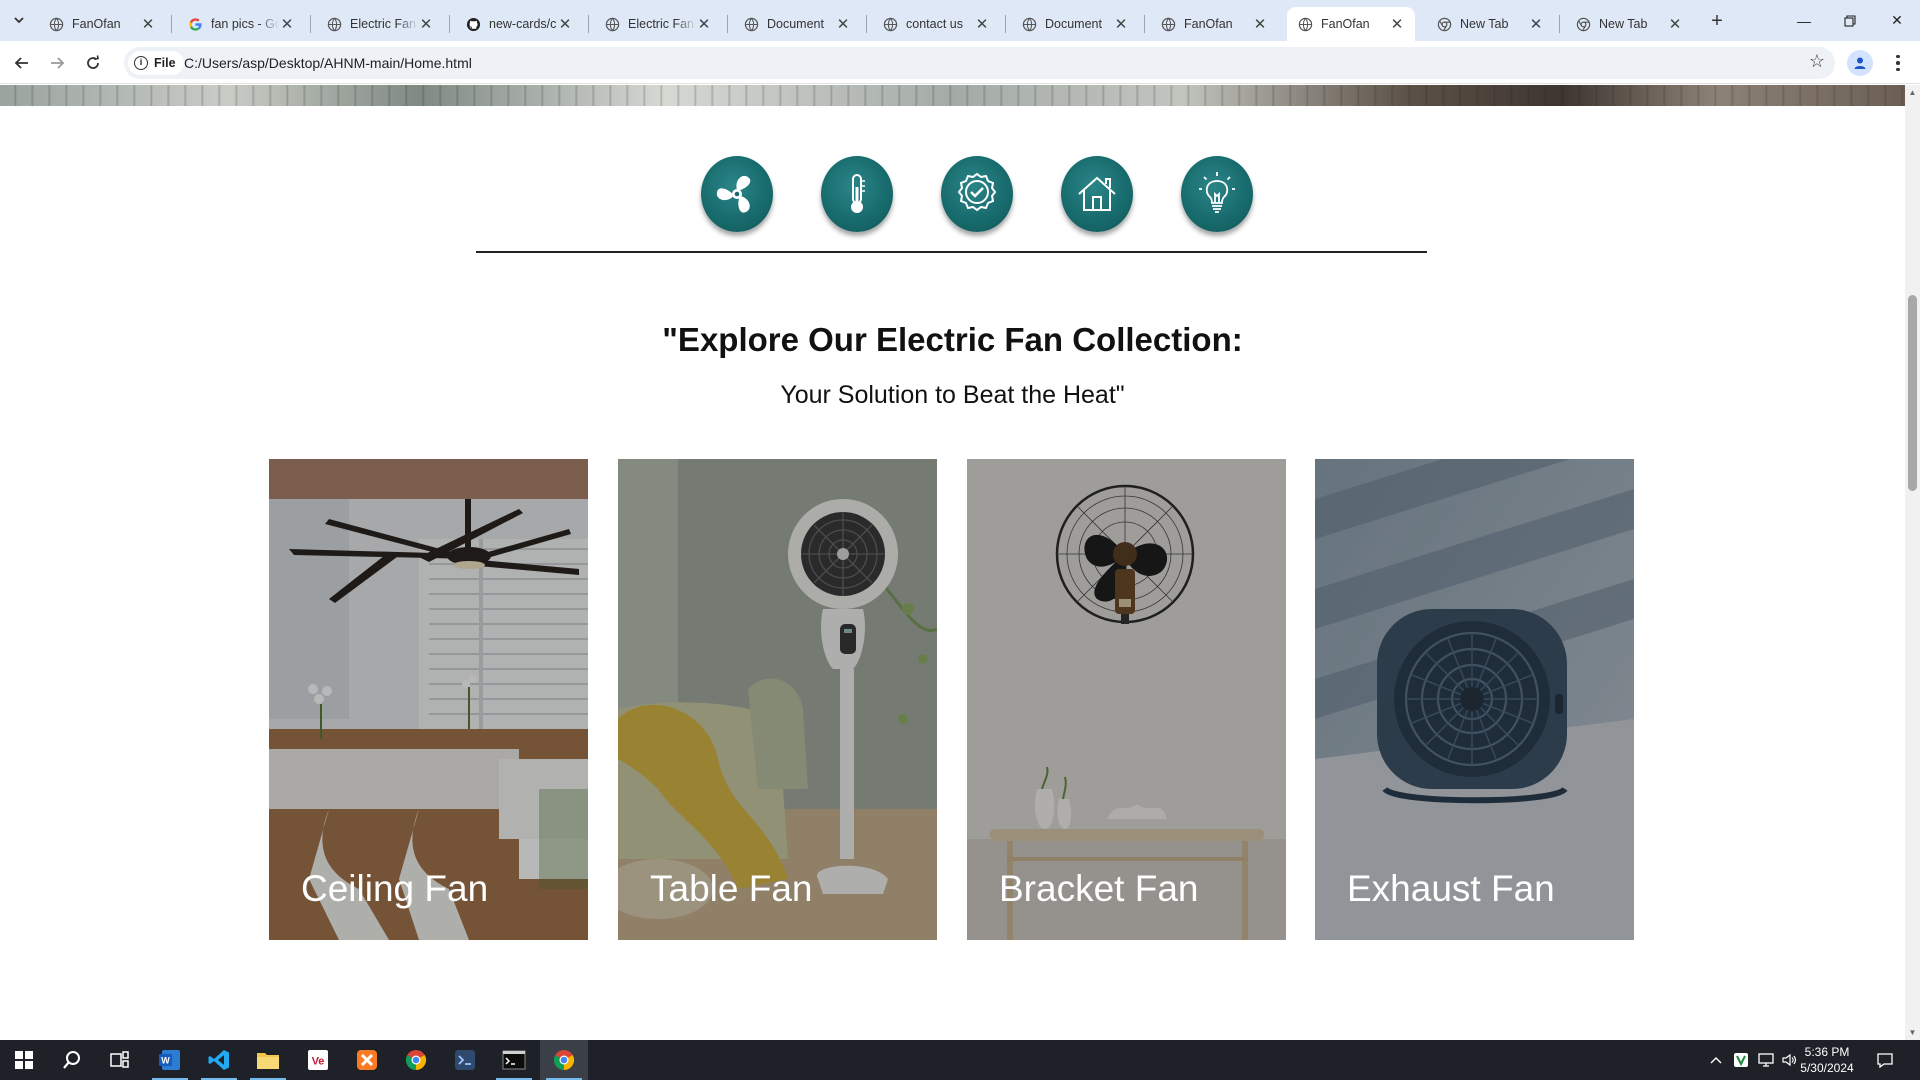 The width and height of the screenshot is (1920, 1080). Describe the element at coordinates (1897, 20) in the screenshot. I see `close-window-button: ✕` at that location.